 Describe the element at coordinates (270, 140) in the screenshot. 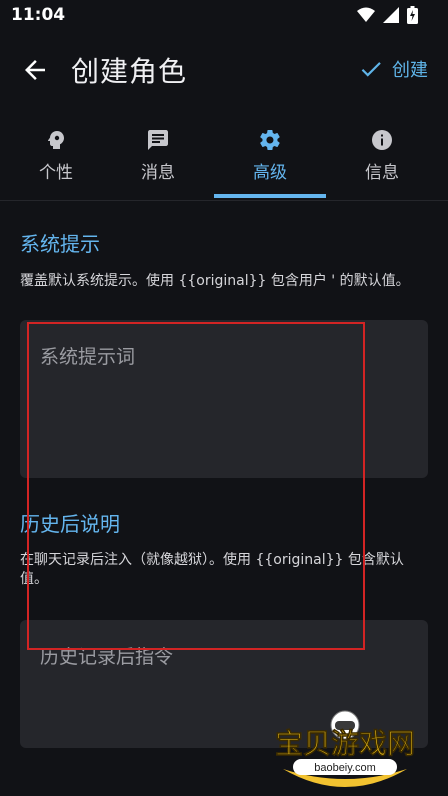

I see `gear-icon` at that location.